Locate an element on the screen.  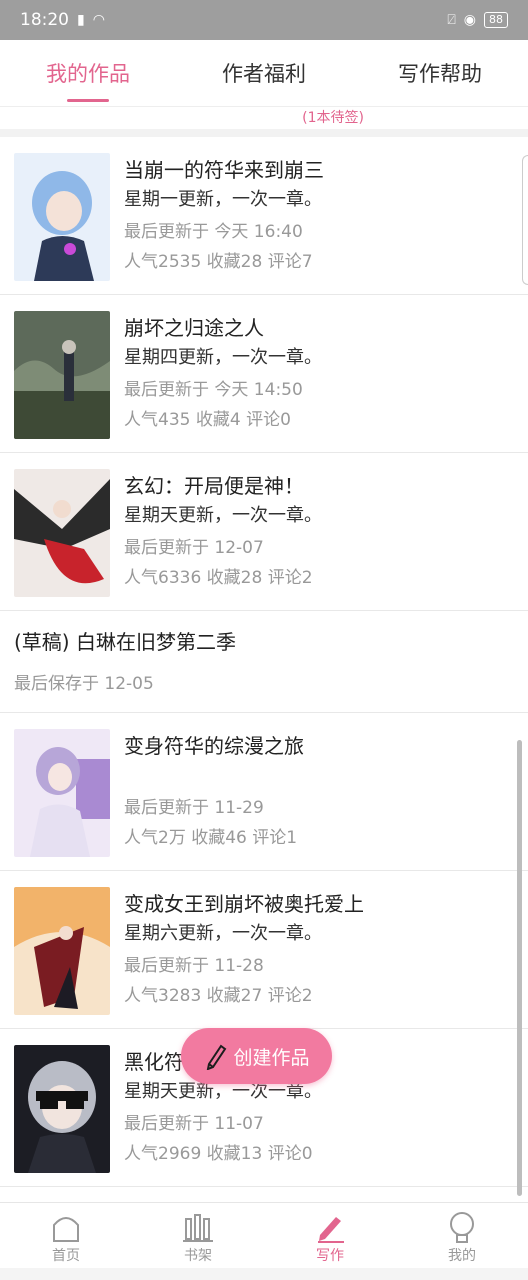
create-work-button: 创建作品 is located at coordinates (256, 1056).